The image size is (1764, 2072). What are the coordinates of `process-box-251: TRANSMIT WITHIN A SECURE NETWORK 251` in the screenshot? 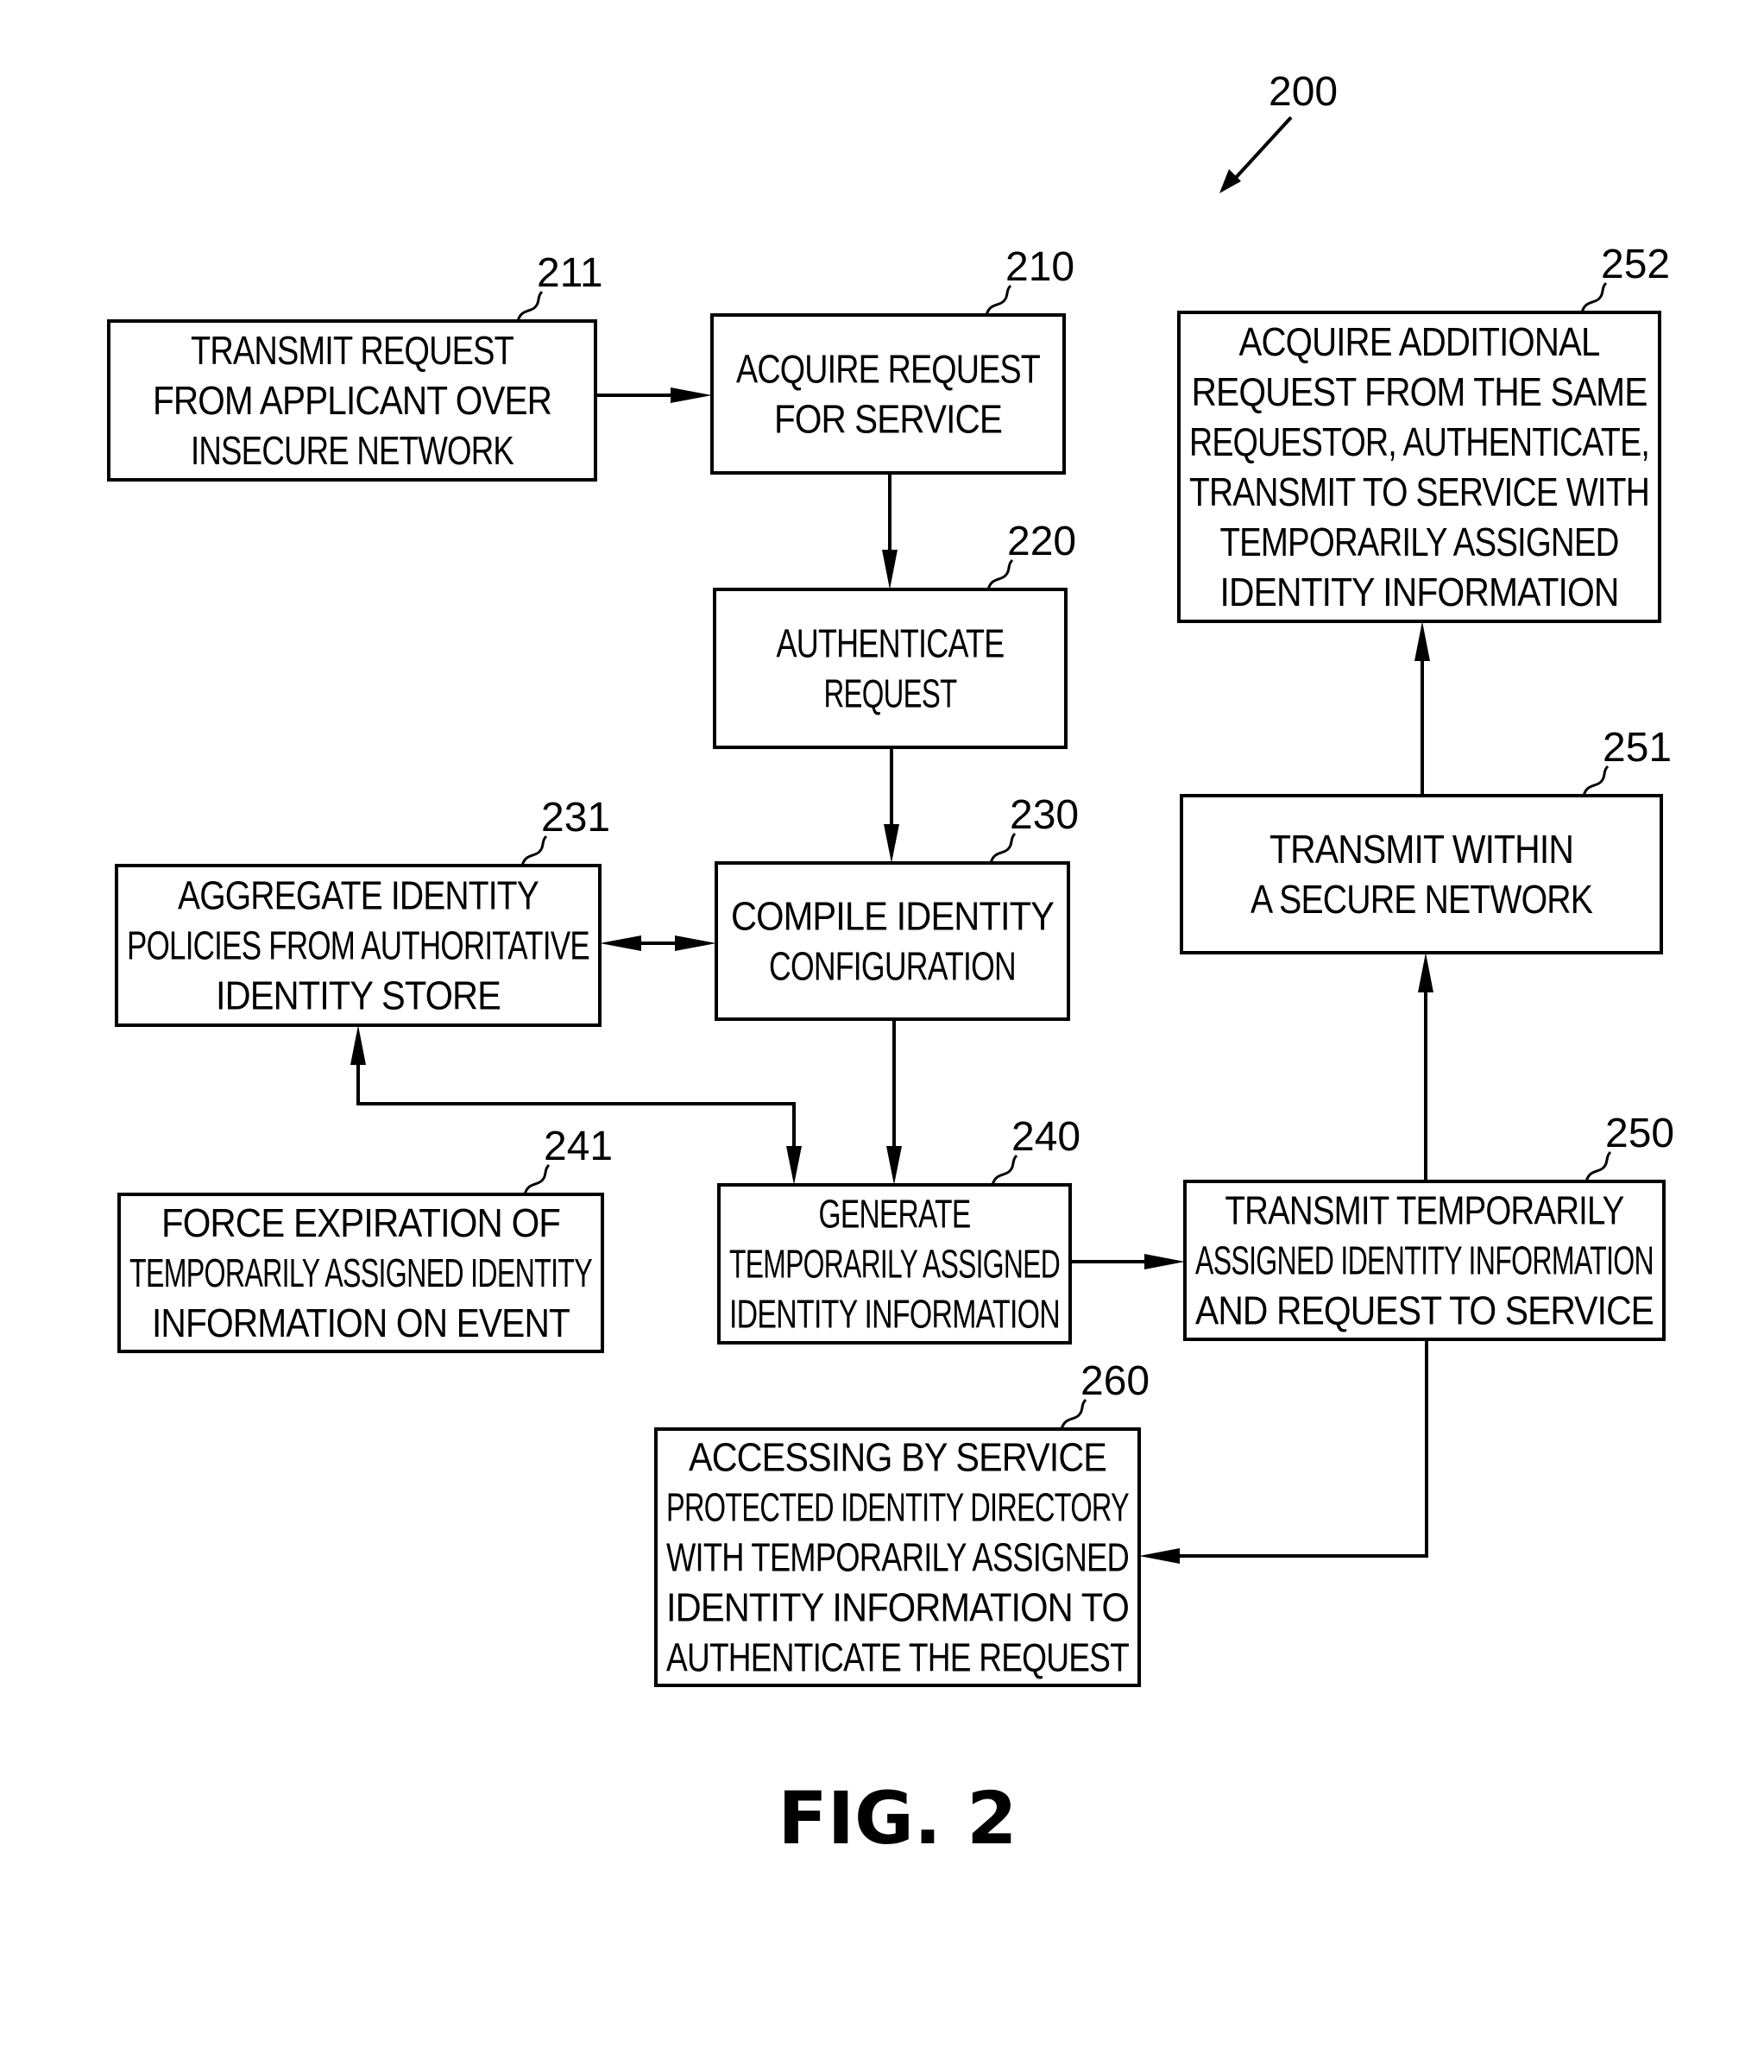 It's located at (1426, 839).